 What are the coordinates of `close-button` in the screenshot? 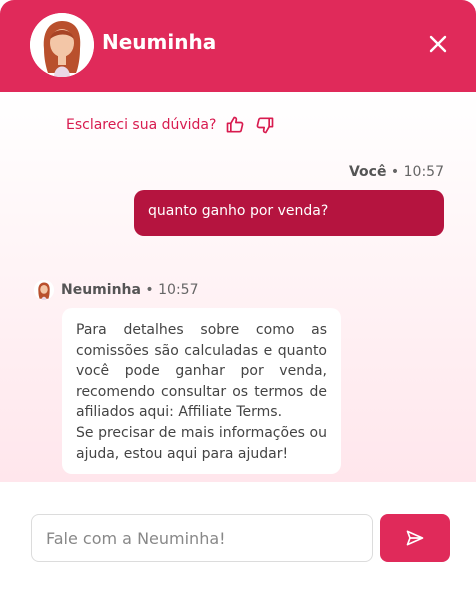 It's located at (438, 44).